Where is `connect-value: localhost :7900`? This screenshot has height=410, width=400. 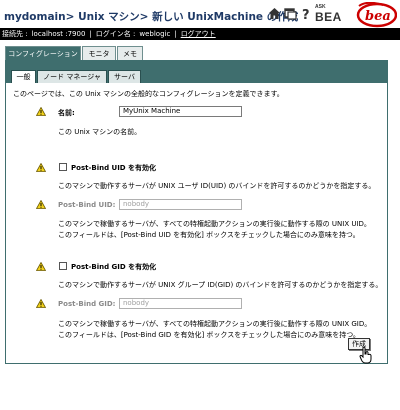
connect-value: localhost :7900 is located at coordinates (58, 34).